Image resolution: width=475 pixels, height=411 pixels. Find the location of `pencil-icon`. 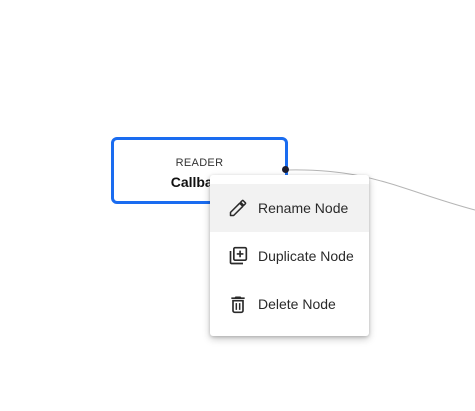

pencil-icon is located at coordinates (238, 208).